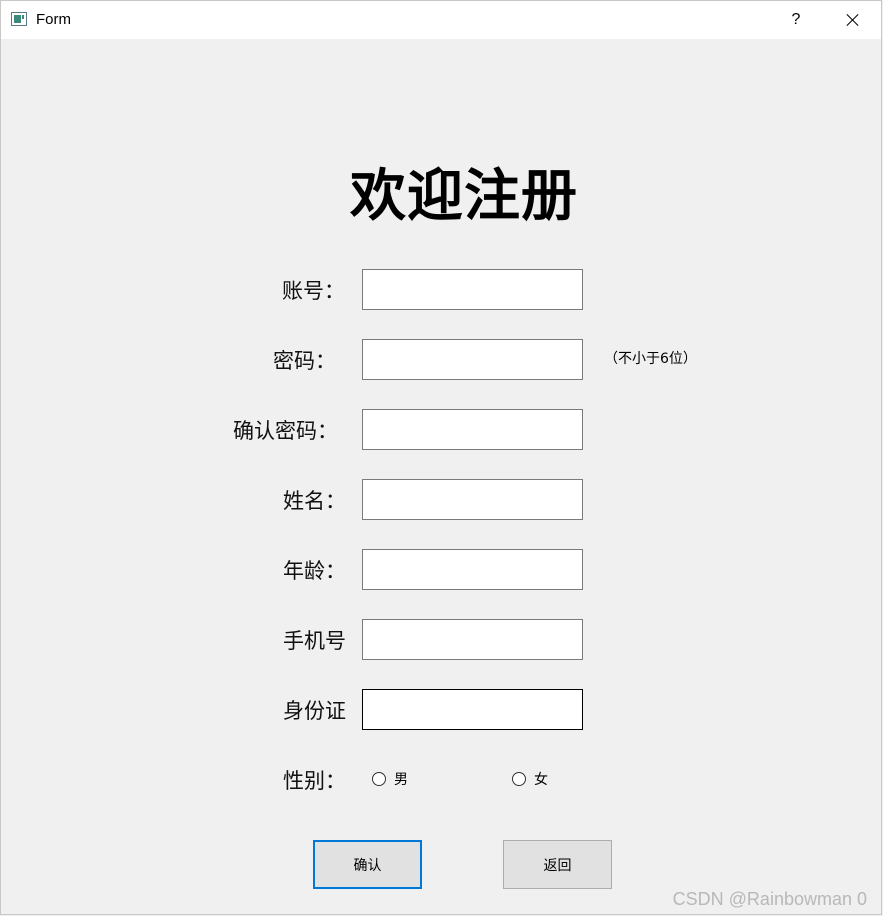 The height and width of the screenshot is (916, 883). What do you see at coordinates (464, 196) in the screenshot?
I see `page-heading: 欢迎注册` at bounding box center [464, 196].